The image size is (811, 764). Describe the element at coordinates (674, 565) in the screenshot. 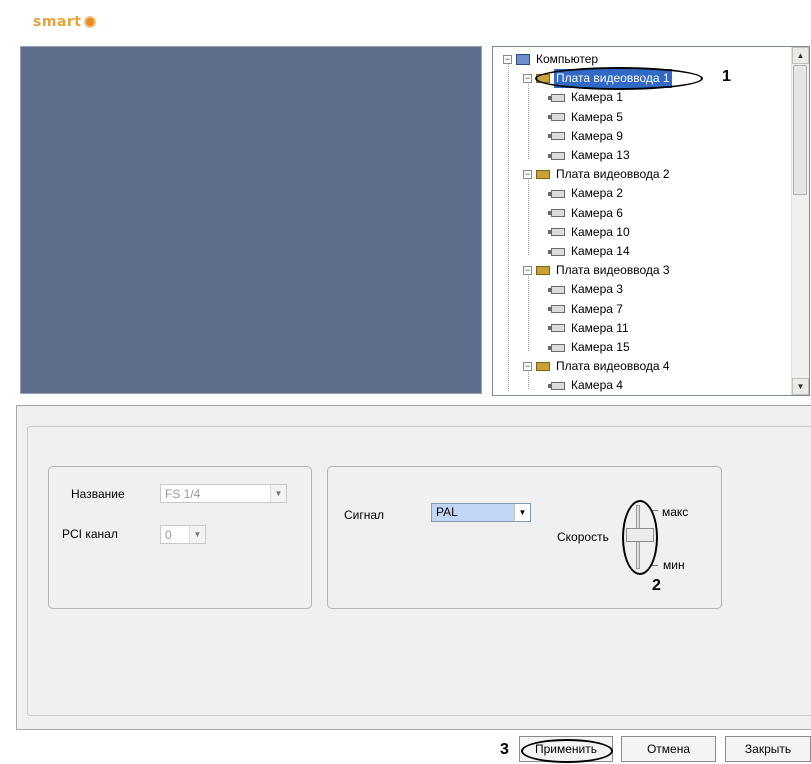

I see `speed-min-label: мин` at that location.